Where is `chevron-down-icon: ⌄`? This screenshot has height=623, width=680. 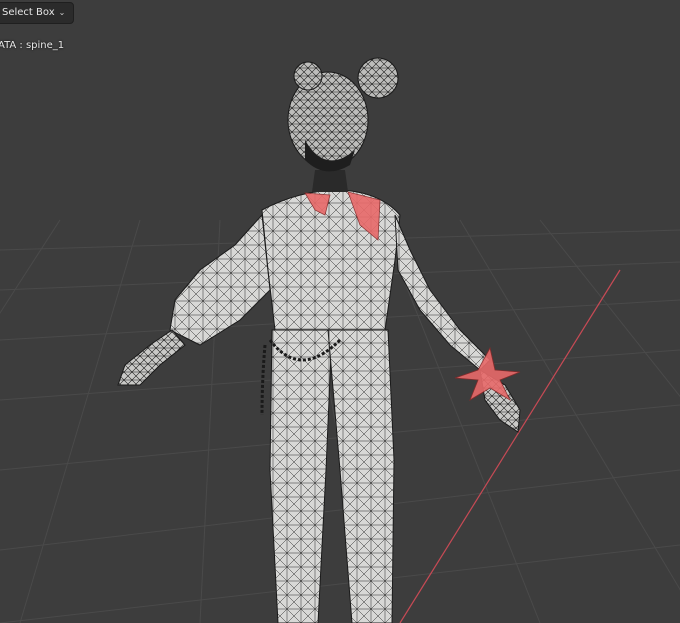 chevron-down-icon: ⌄ is located at coordinates (62, 12).